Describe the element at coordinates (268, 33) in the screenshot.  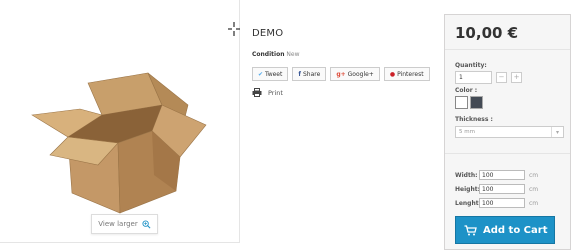
I see `product-title: DEMO` at that location.